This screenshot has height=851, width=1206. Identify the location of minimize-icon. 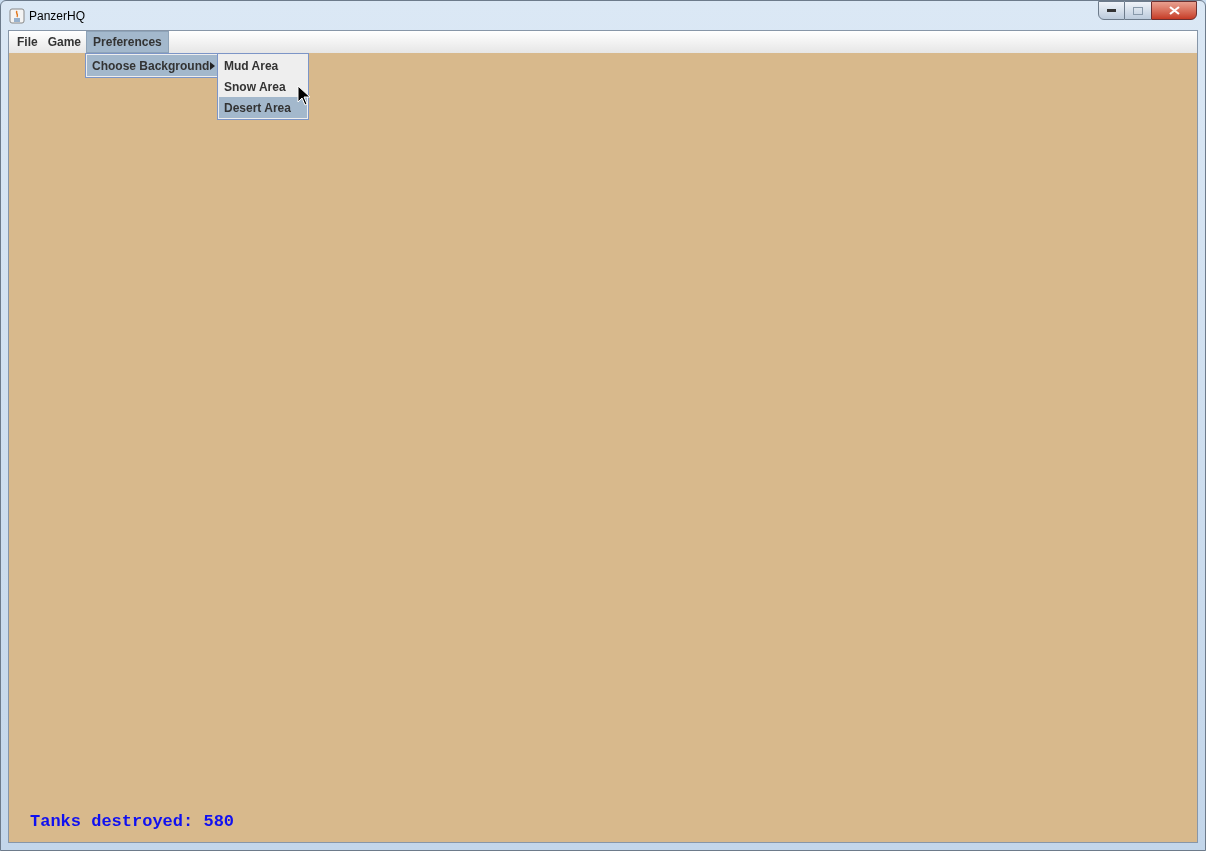
(1111, 10).